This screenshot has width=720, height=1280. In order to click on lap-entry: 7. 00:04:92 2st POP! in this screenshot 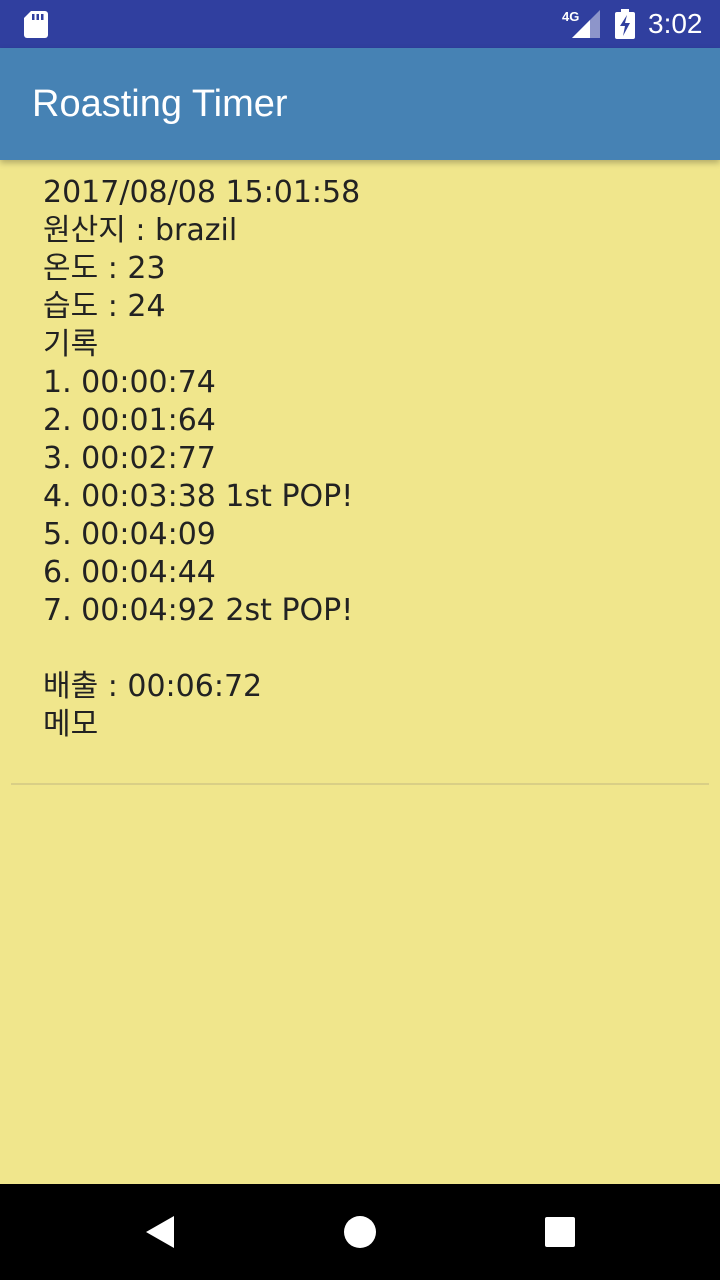, I will do `click(198, 610)`.